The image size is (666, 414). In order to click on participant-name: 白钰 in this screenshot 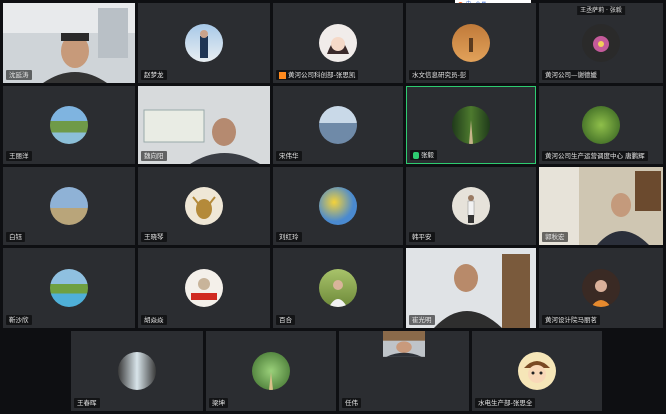, I will do `click(15, 237)`.